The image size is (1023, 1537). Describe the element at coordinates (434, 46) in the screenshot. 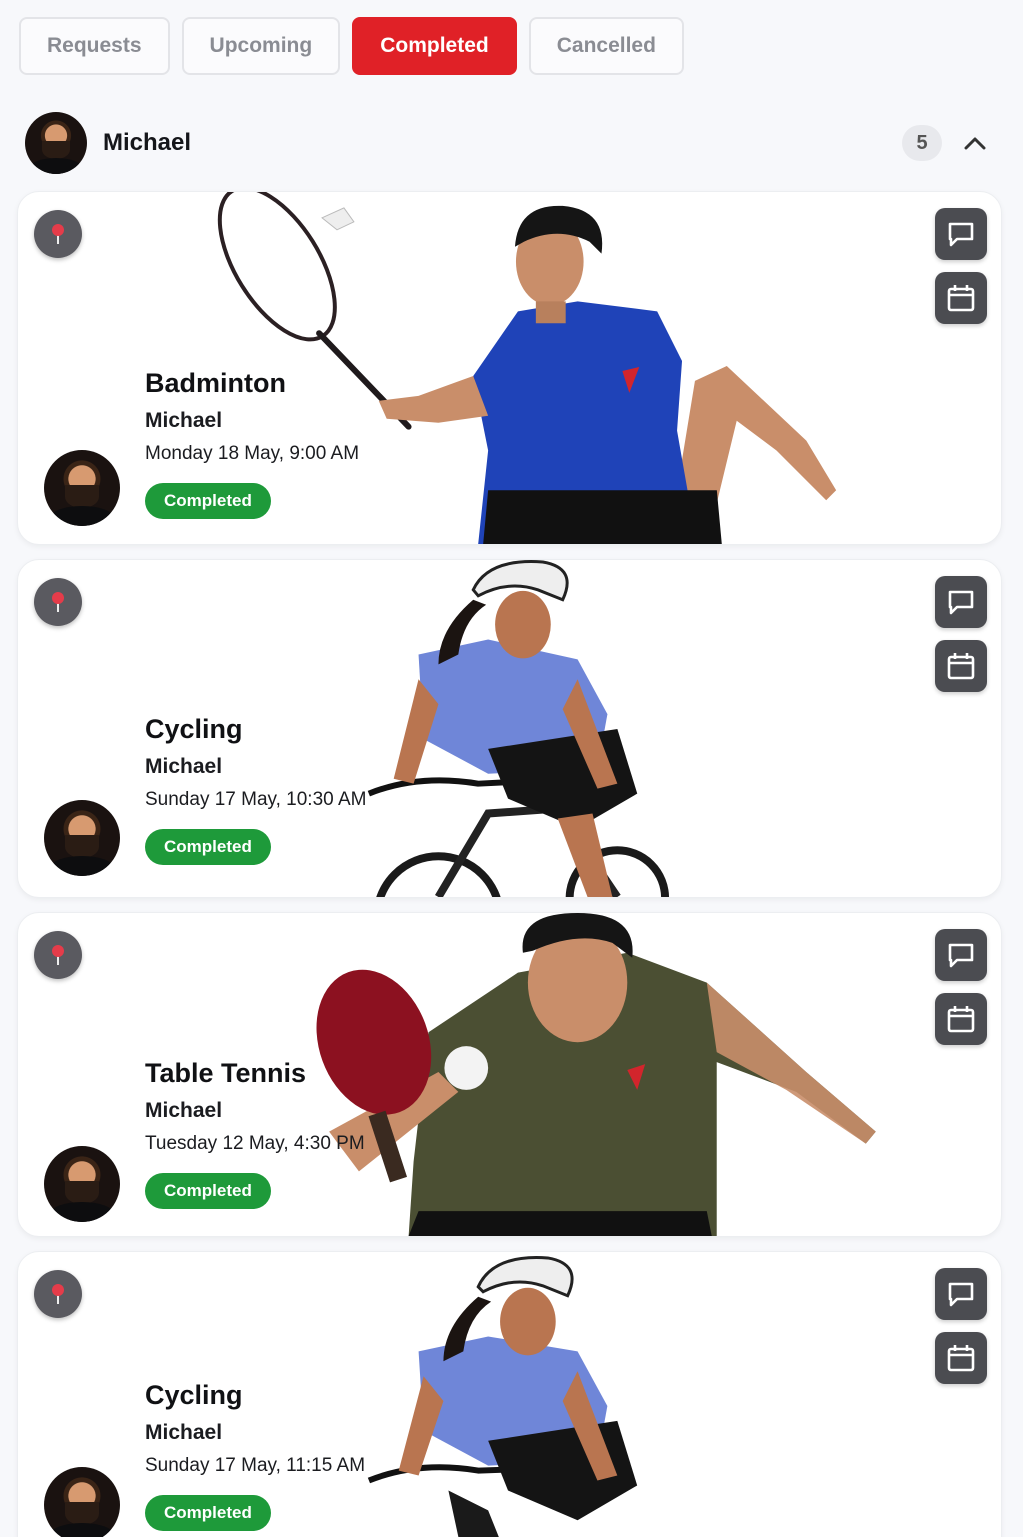

I see `tab-completed: Completed` at that location.